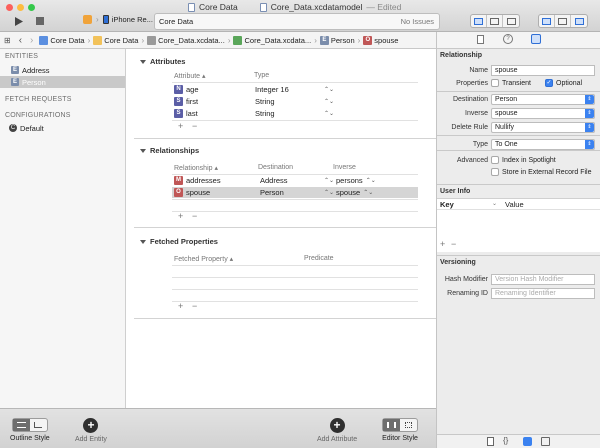 Image resolution: width=600 pixels, height=448 pixels. Describe the element at coordinates (40, 21) in the screenshot. I see `stop-button` at that location.